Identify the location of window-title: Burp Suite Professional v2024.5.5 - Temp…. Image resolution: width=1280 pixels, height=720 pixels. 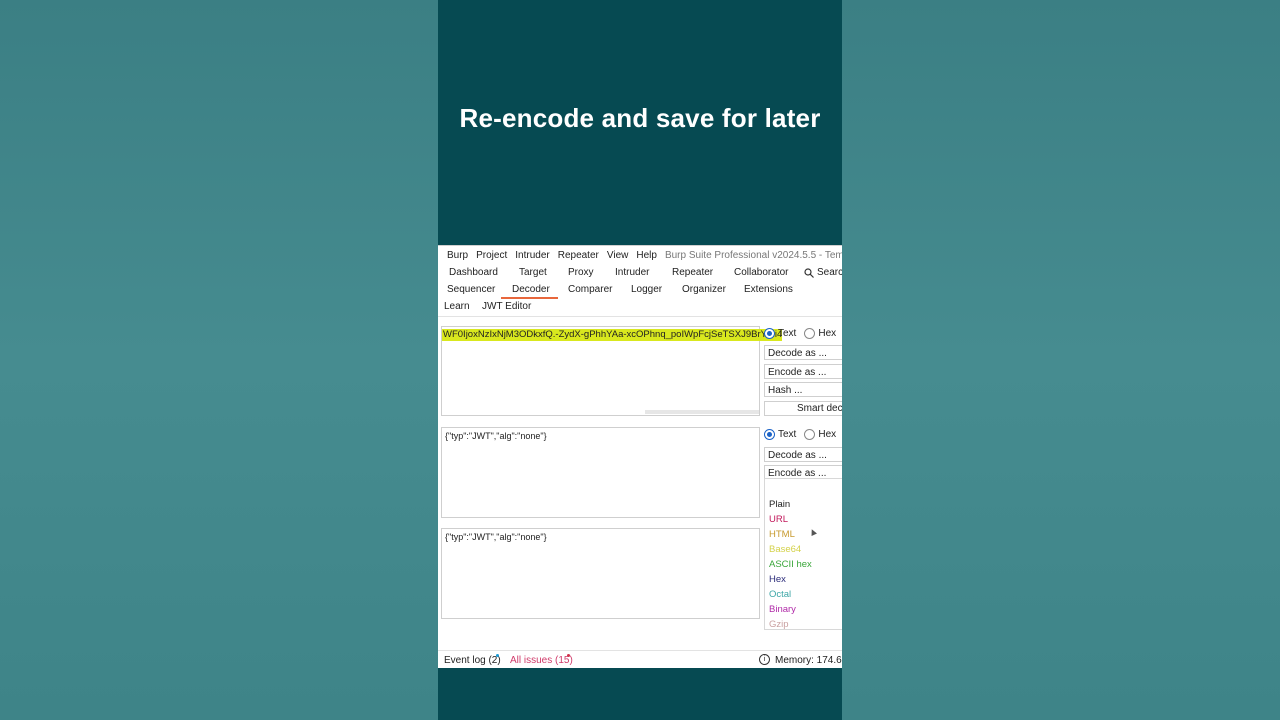
(753, 255).